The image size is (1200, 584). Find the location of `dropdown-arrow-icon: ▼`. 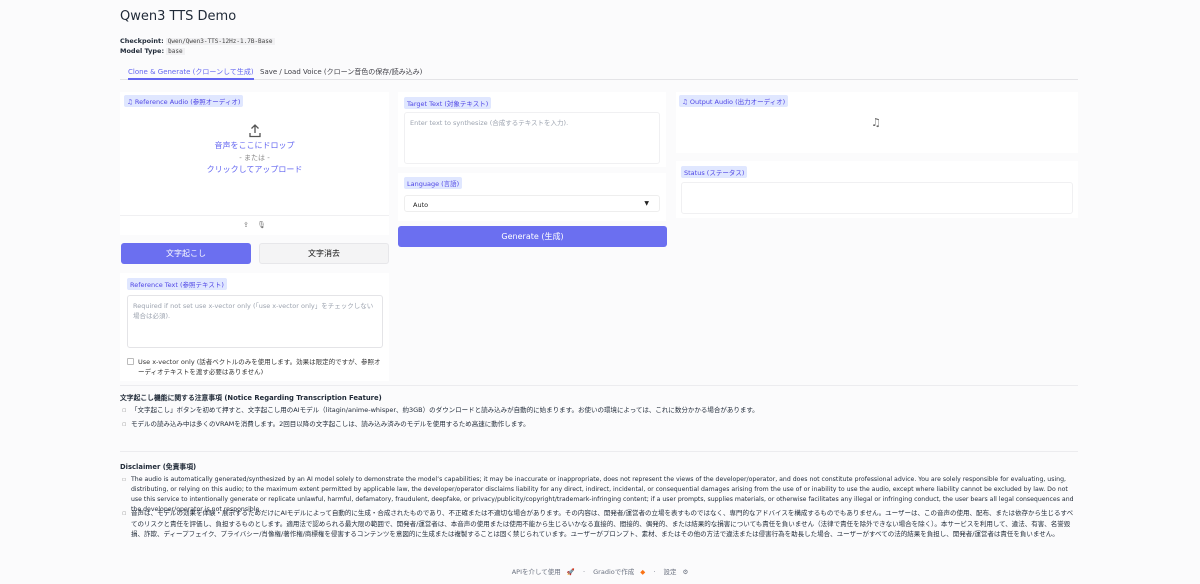

dropdown-arrow-icon: ▼ is located at coordinates (646, 203).